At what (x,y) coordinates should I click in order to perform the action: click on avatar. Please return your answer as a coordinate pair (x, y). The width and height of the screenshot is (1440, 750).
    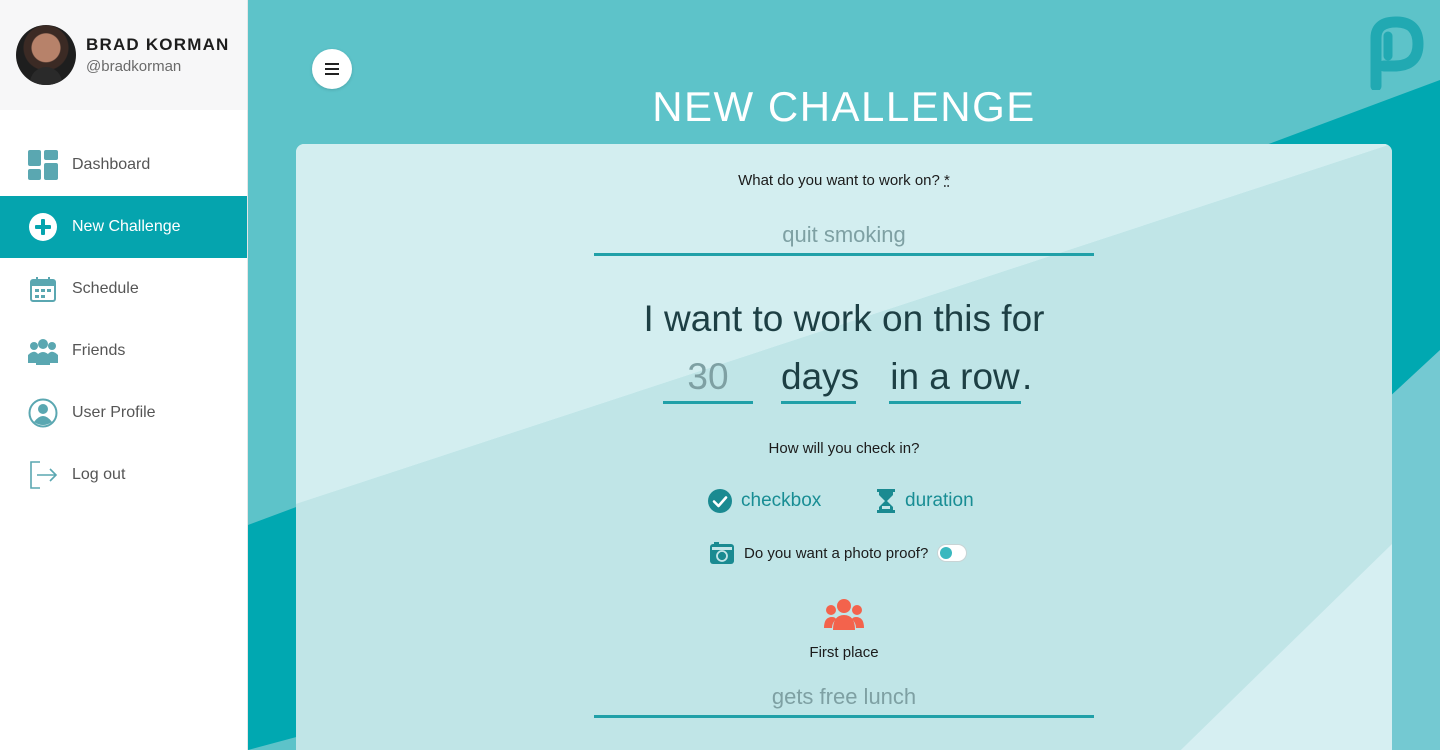
    Looking at the image, I should click on (46, 55).